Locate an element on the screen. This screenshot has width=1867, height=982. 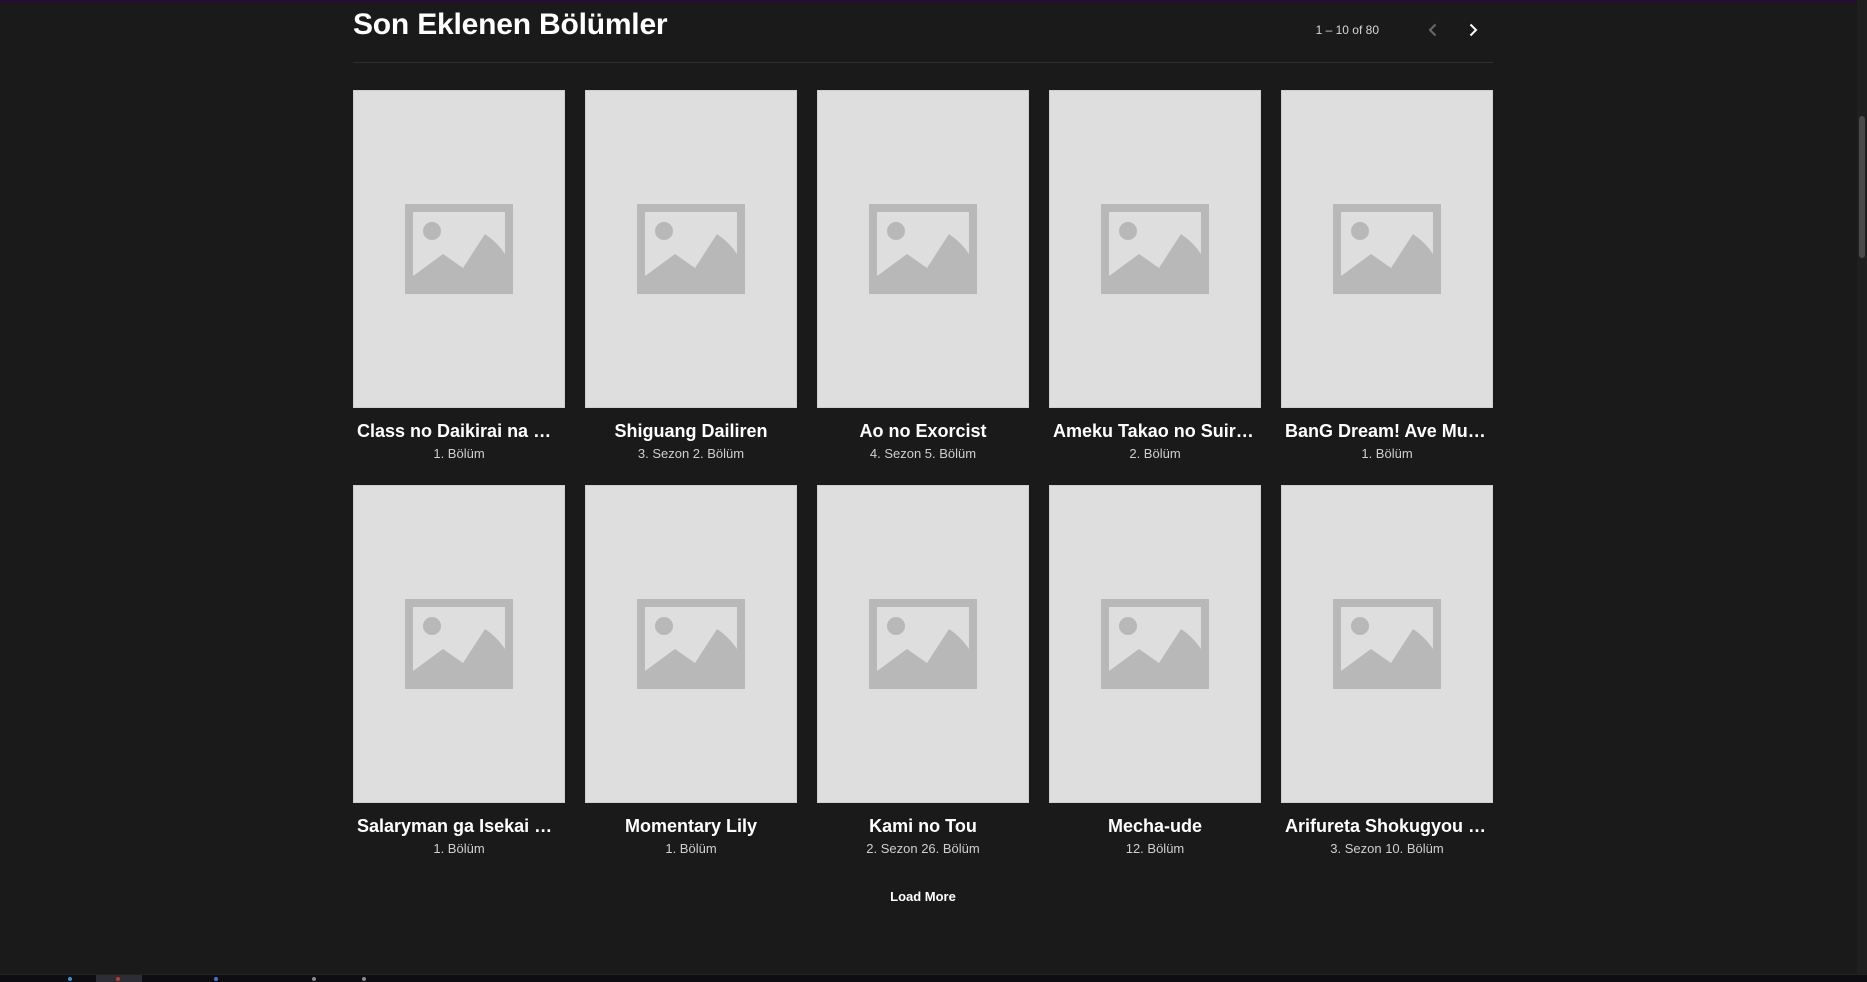
section-header: Son Eklenen Bölümler 1 – 10 of 80 is located at coordinates (923, 33).